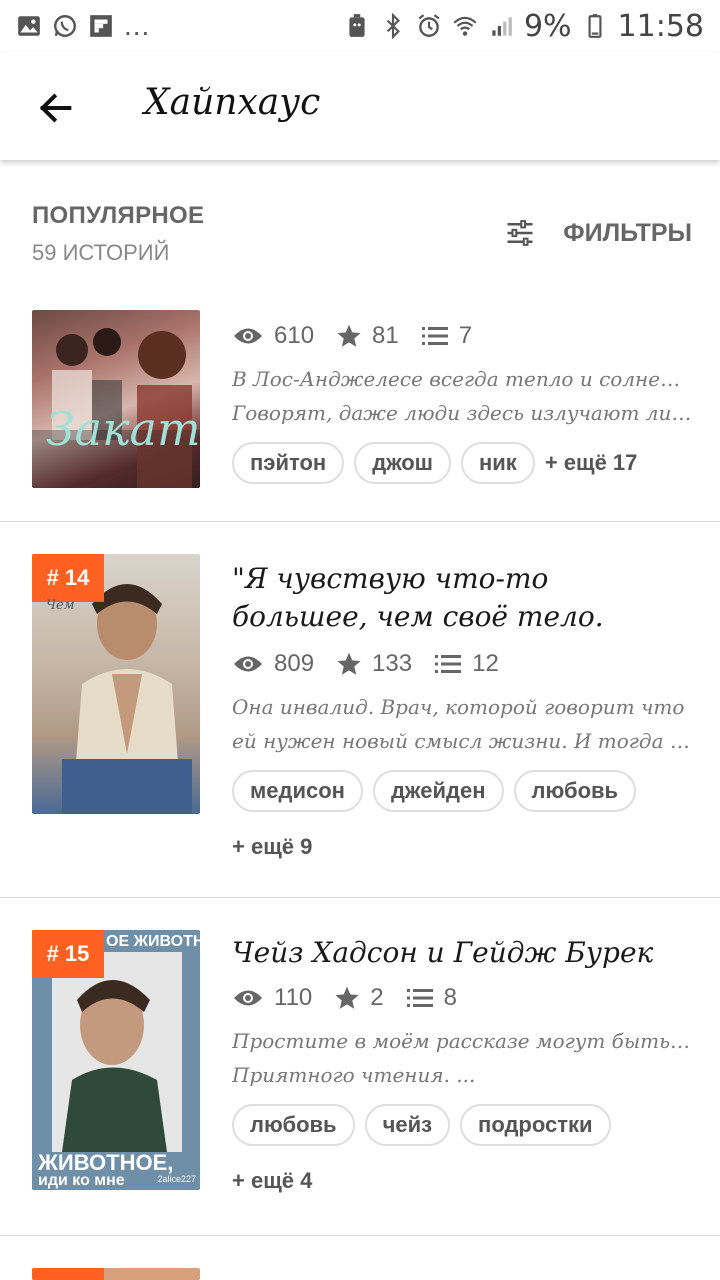 This screenshot has height=1280, width=720. I want to click on votes-stat: 133, so click(374, 664).